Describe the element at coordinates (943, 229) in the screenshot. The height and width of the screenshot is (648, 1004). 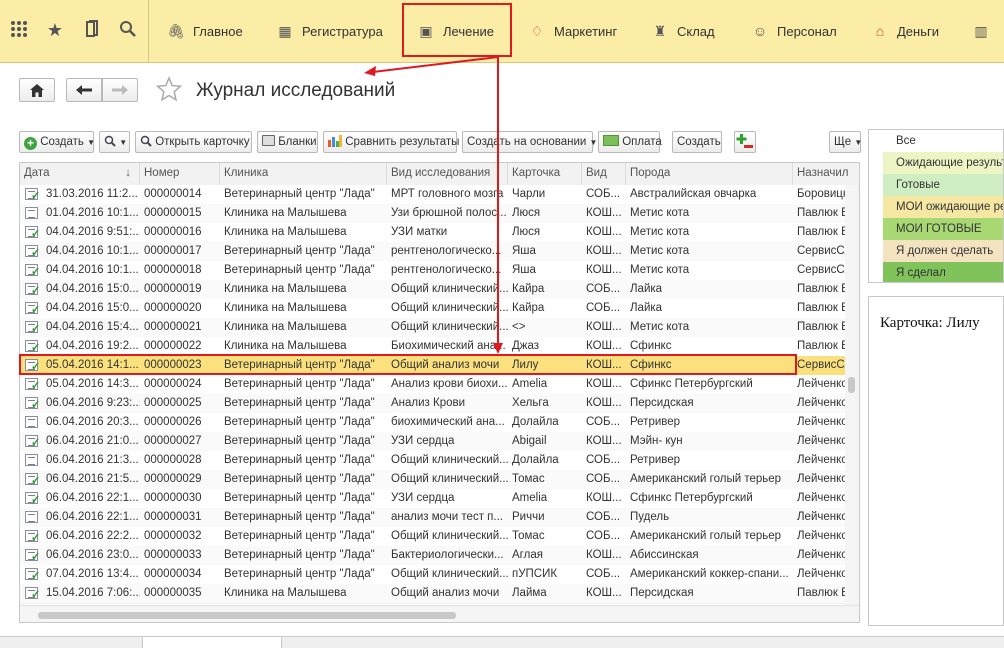
I see `filter-my-ready: МОИ ГОТОВЫЕ` at that location.